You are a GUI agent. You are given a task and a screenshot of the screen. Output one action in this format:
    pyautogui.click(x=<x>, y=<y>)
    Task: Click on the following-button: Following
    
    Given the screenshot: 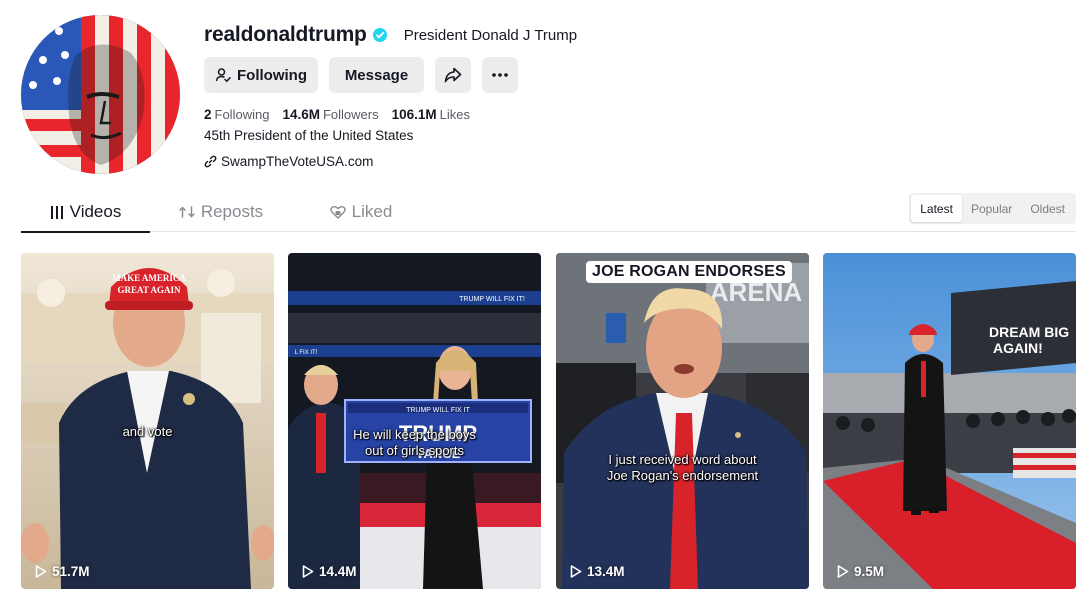 What is the action you would take?
    pyautogui.click(x=261, y=75)
    